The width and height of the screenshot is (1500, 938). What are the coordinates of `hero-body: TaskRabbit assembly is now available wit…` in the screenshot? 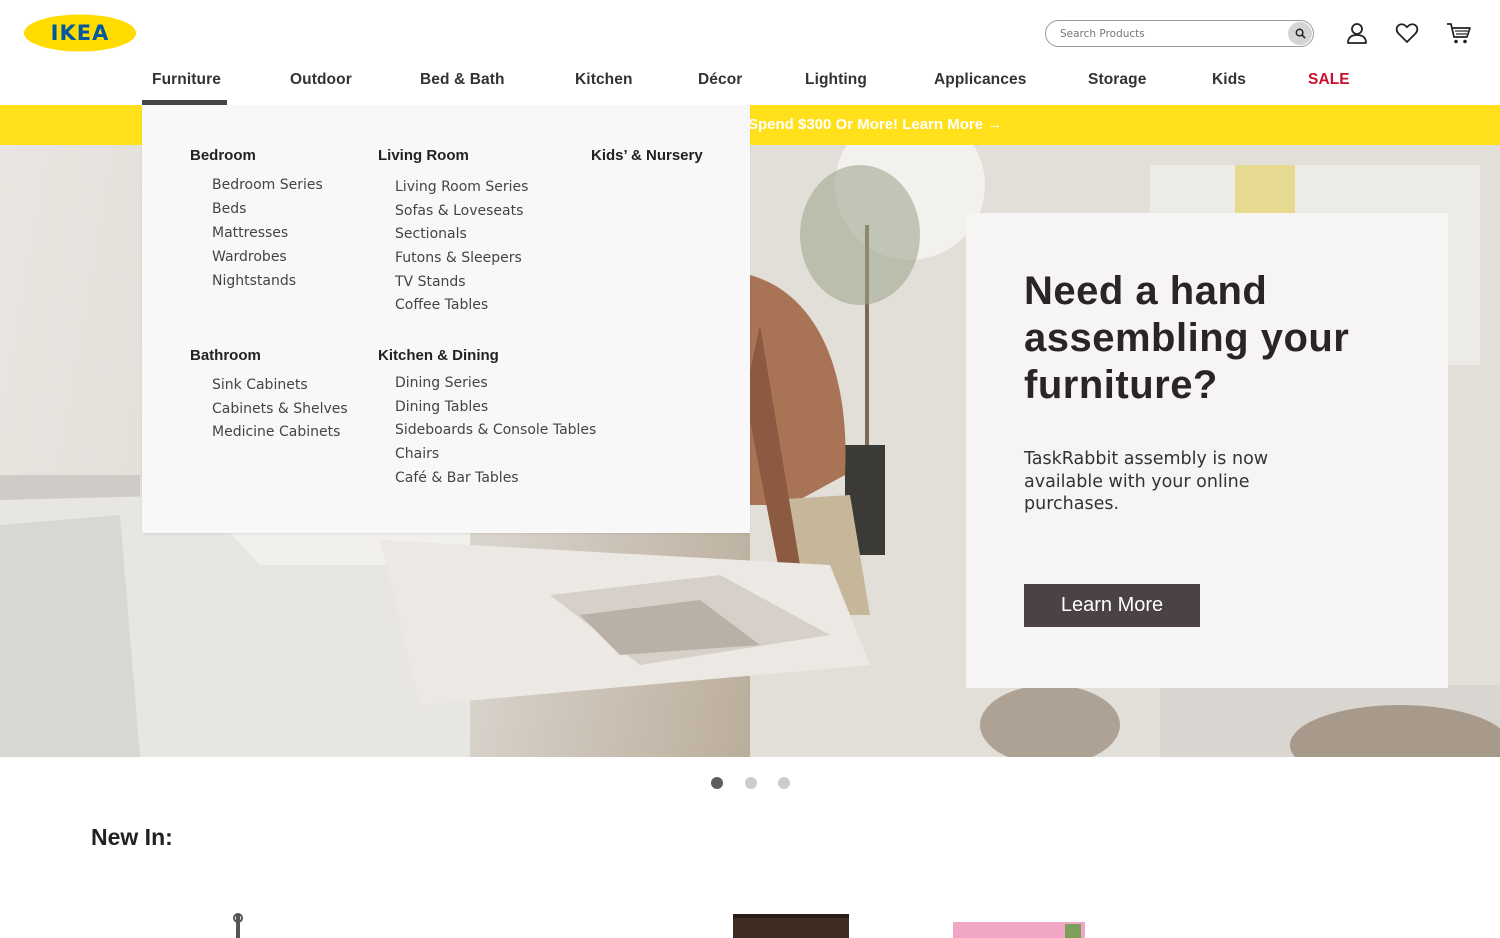 It's located at (1146, 481).